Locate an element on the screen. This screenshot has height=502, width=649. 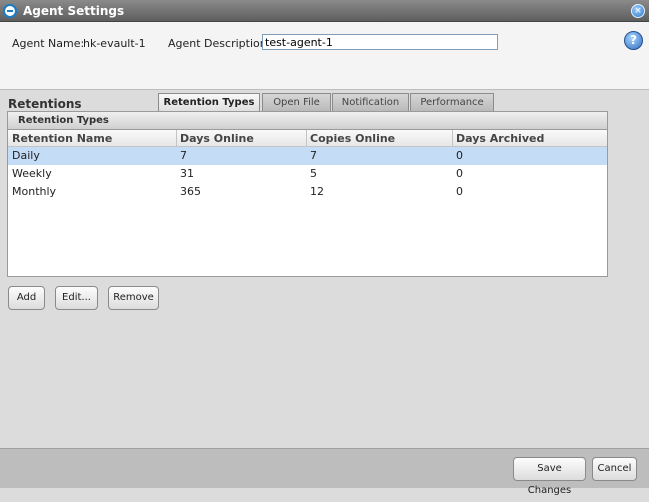
cell-days-online: 365 is located at coordinates (190, 191).